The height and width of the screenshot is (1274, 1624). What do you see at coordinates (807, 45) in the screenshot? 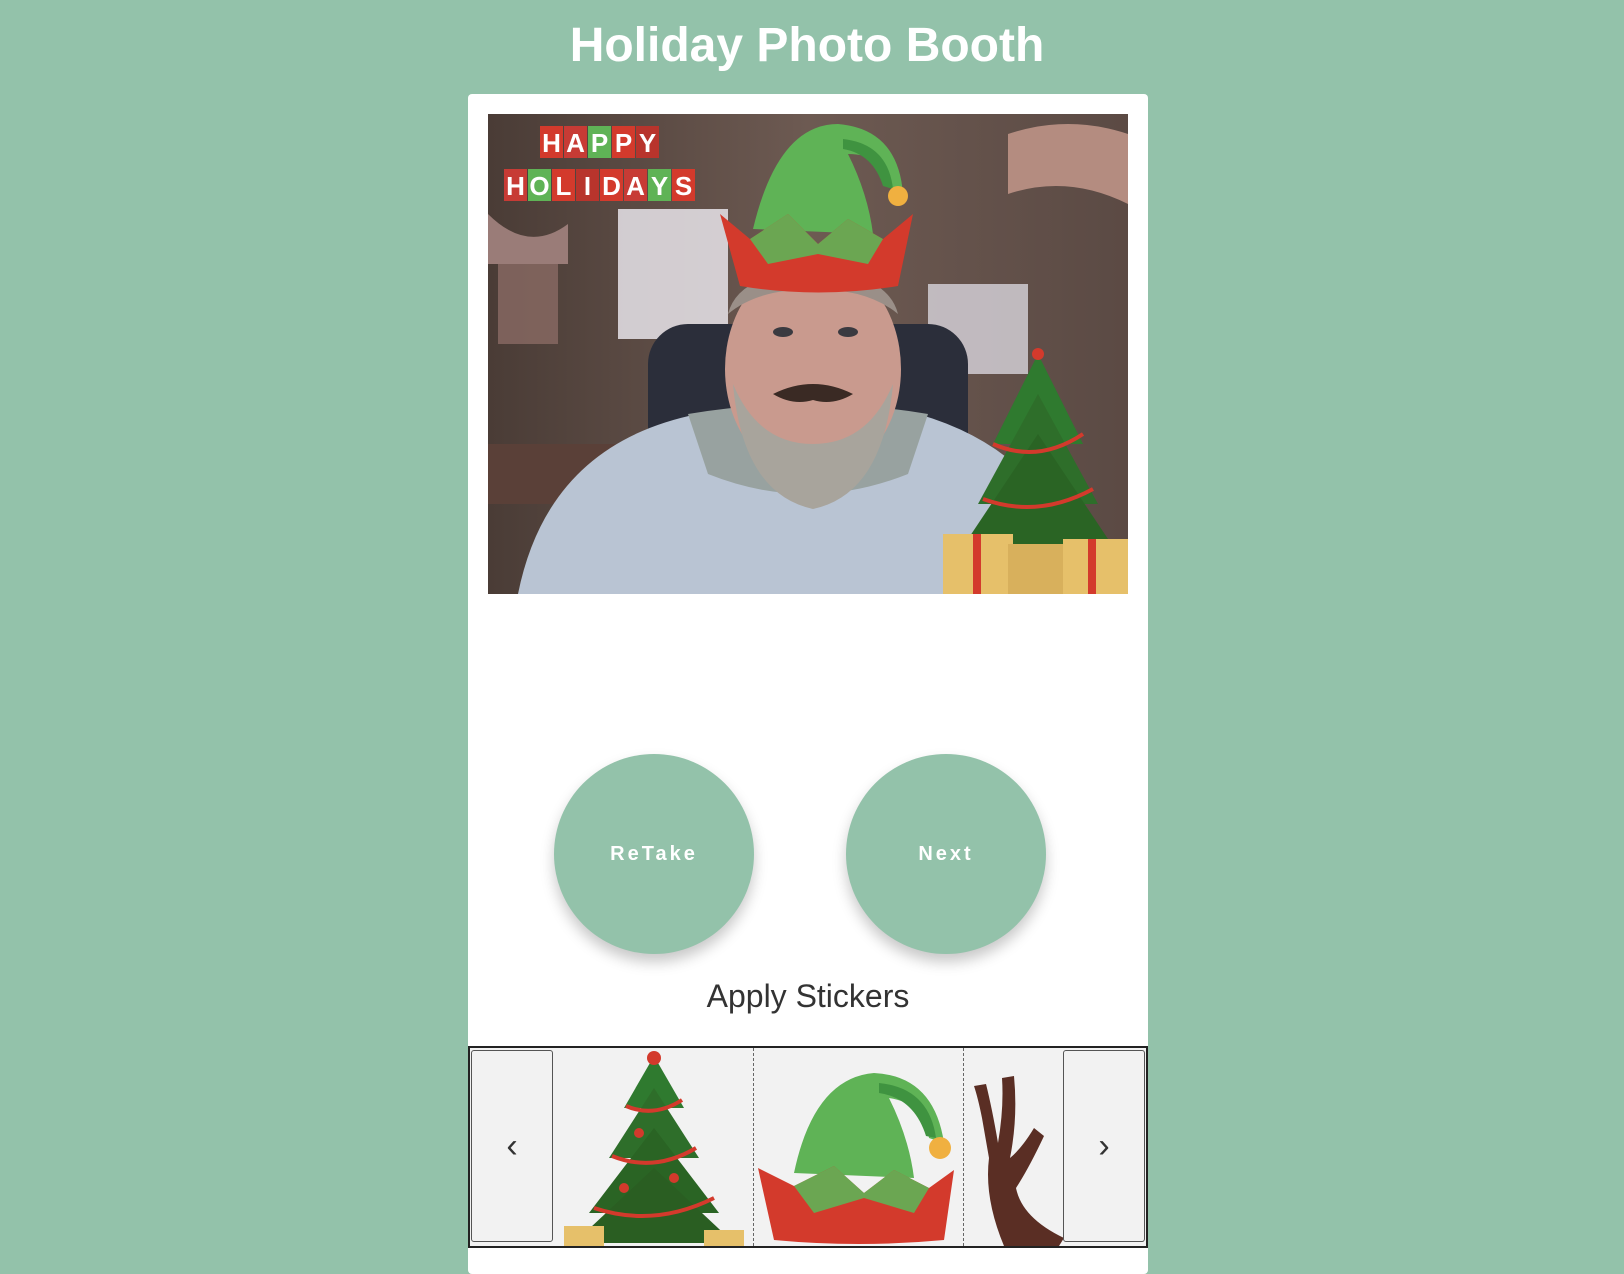
I see `page-title: Holiday Photo Booth` at bounding box center [807, 45].